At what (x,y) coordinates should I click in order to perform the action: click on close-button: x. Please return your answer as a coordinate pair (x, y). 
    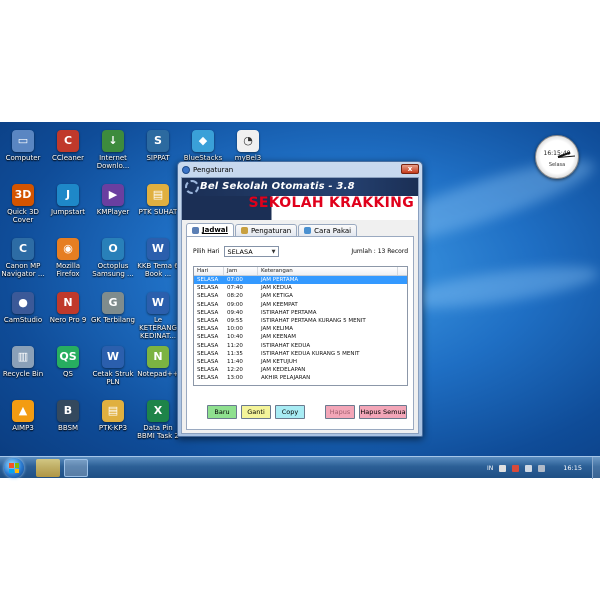
    Looking at the image, I should click on (410, 169).